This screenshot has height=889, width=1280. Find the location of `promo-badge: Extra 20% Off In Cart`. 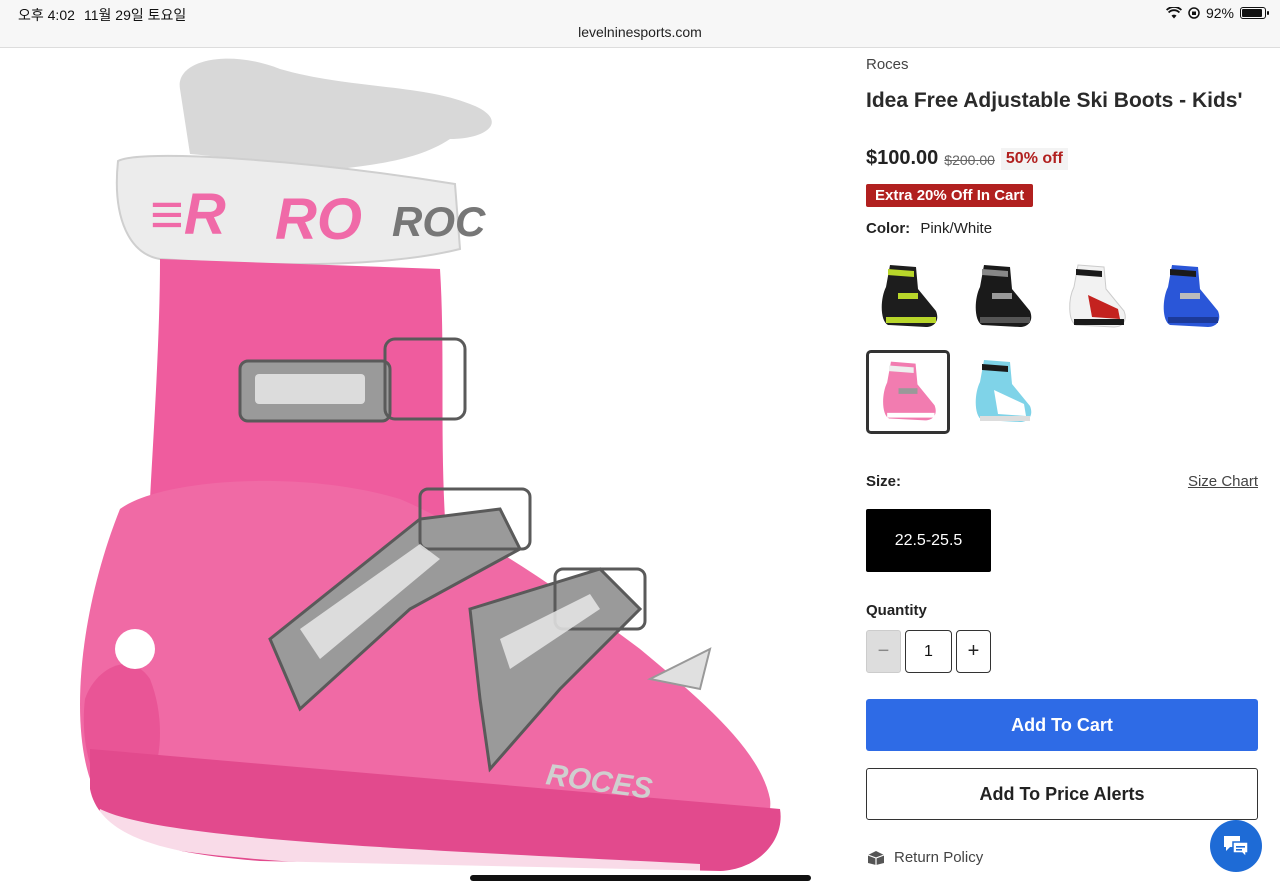

promo-badge: Extra 20% Off In Cart is located at coordinates (950, 195).